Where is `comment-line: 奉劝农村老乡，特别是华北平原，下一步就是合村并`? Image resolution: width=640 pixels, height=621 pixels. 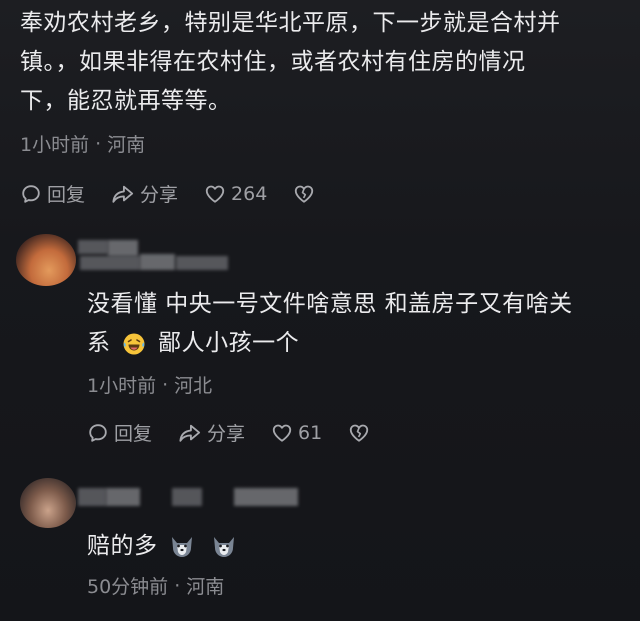
comment-line: 奉劝农村老乡，特别是华北平原，下一步就是合村并 is located at coordinates (290, 23).